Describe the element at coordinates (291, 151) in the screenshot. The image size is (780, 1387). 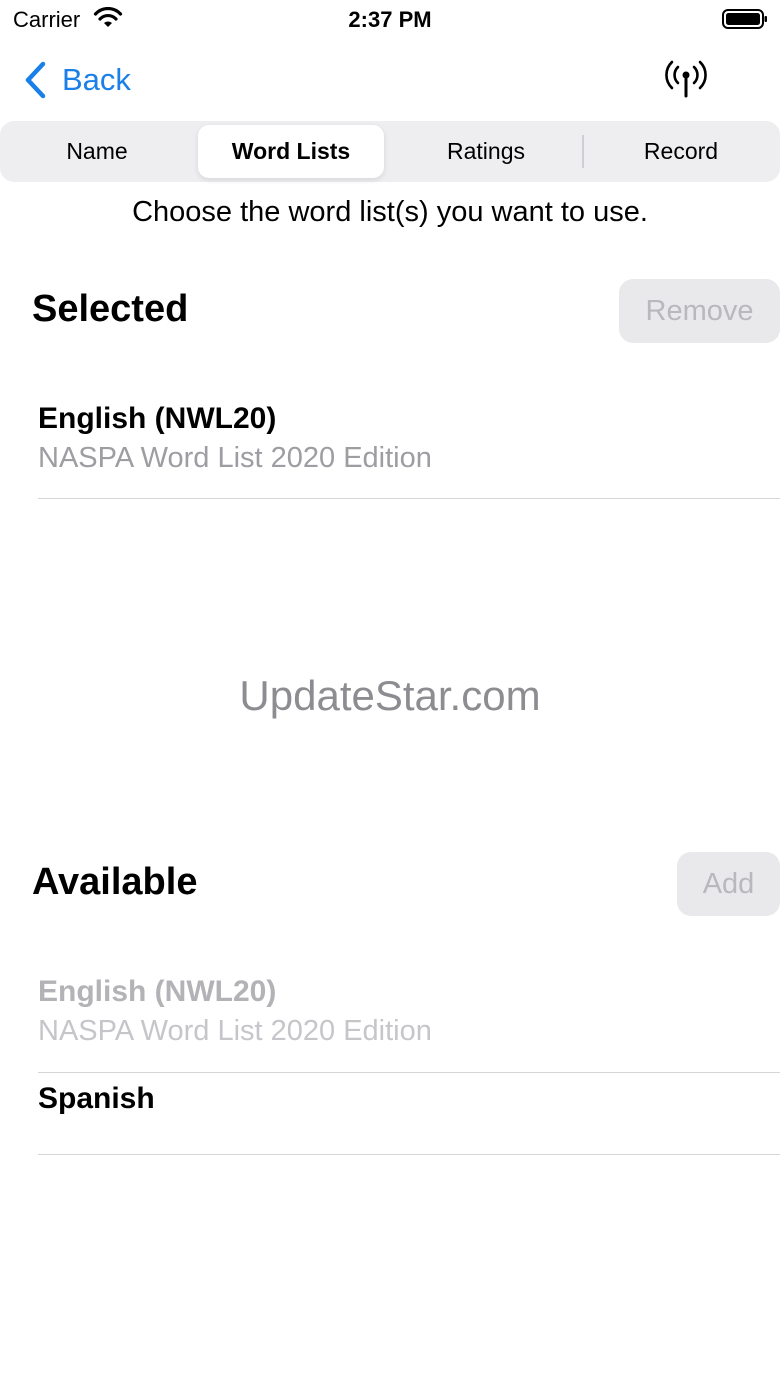
I see `tab-word-lists: Word Lists` at that location.